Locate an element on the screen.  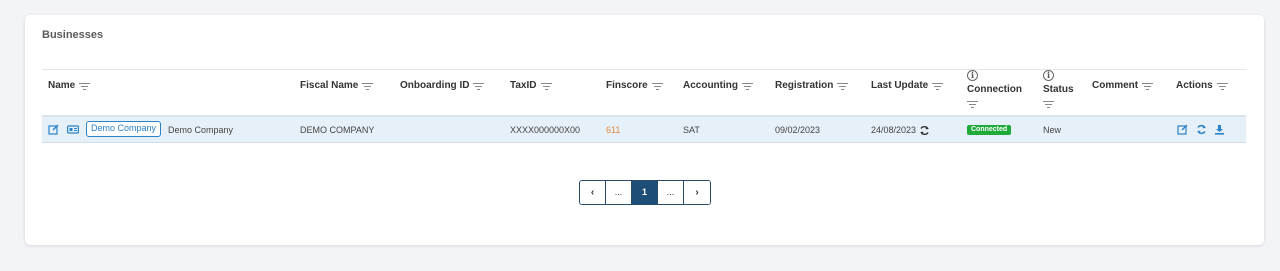
page-1-button: 1 is located at coordinates (645, 192).